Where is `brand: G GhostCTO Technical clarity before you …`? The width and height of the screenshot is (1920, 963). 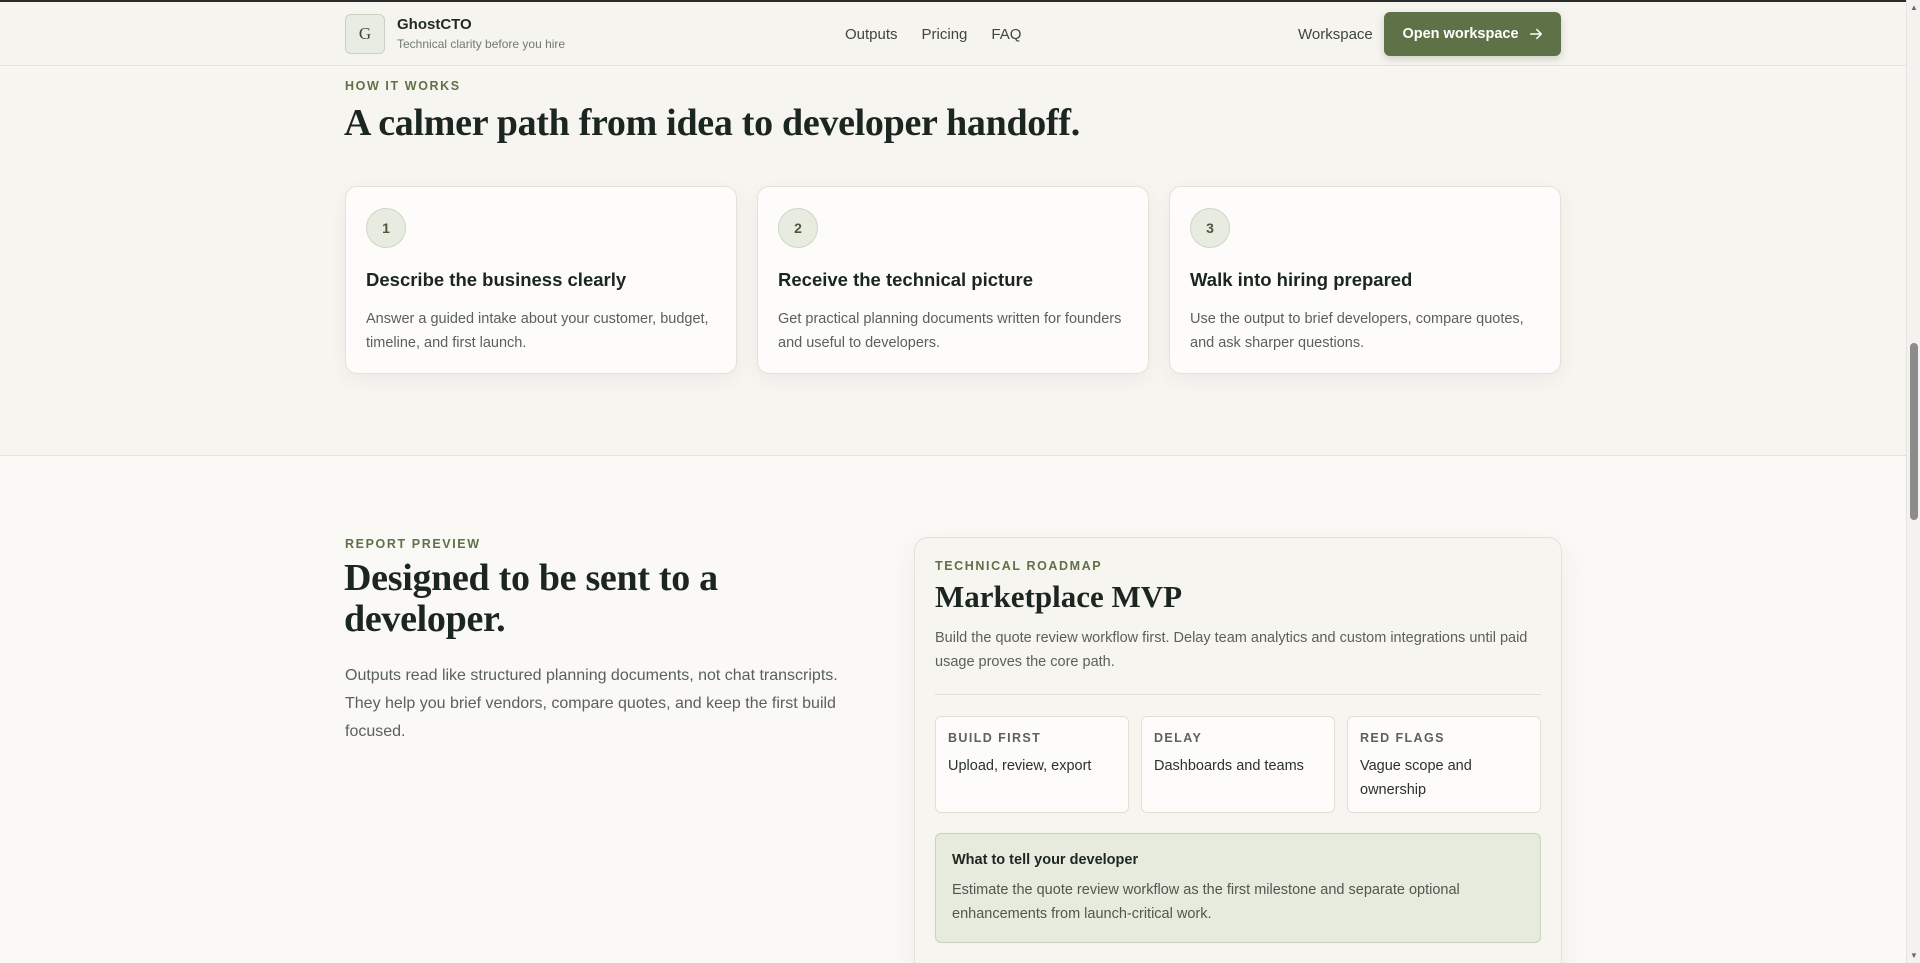 brand: G GhostCTO Technical clarity before you … is located at coordinates (455, 34).